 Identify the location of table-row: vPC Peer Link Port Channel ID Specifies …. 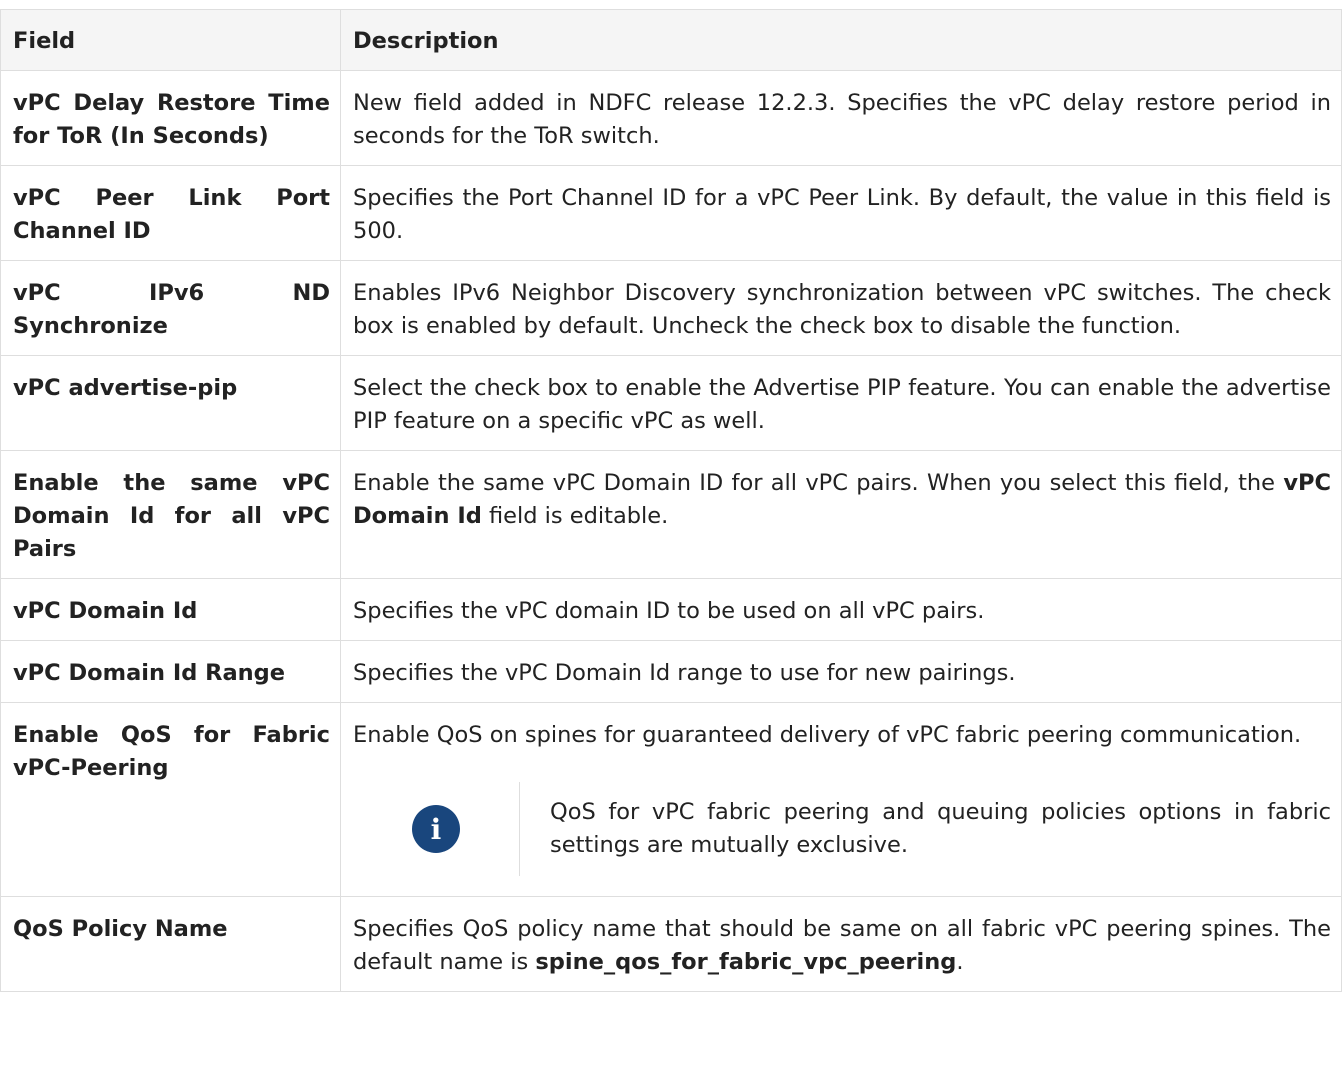
(671, 213).